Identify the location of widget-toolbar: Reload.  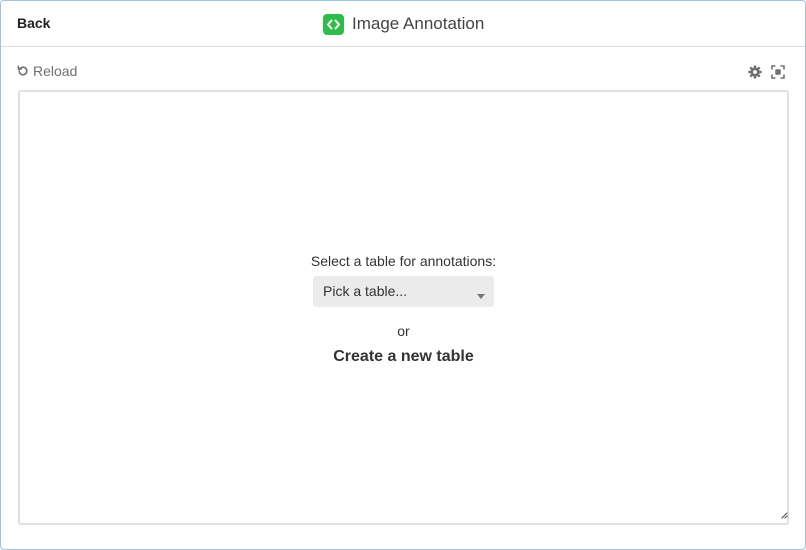
(403, 73).